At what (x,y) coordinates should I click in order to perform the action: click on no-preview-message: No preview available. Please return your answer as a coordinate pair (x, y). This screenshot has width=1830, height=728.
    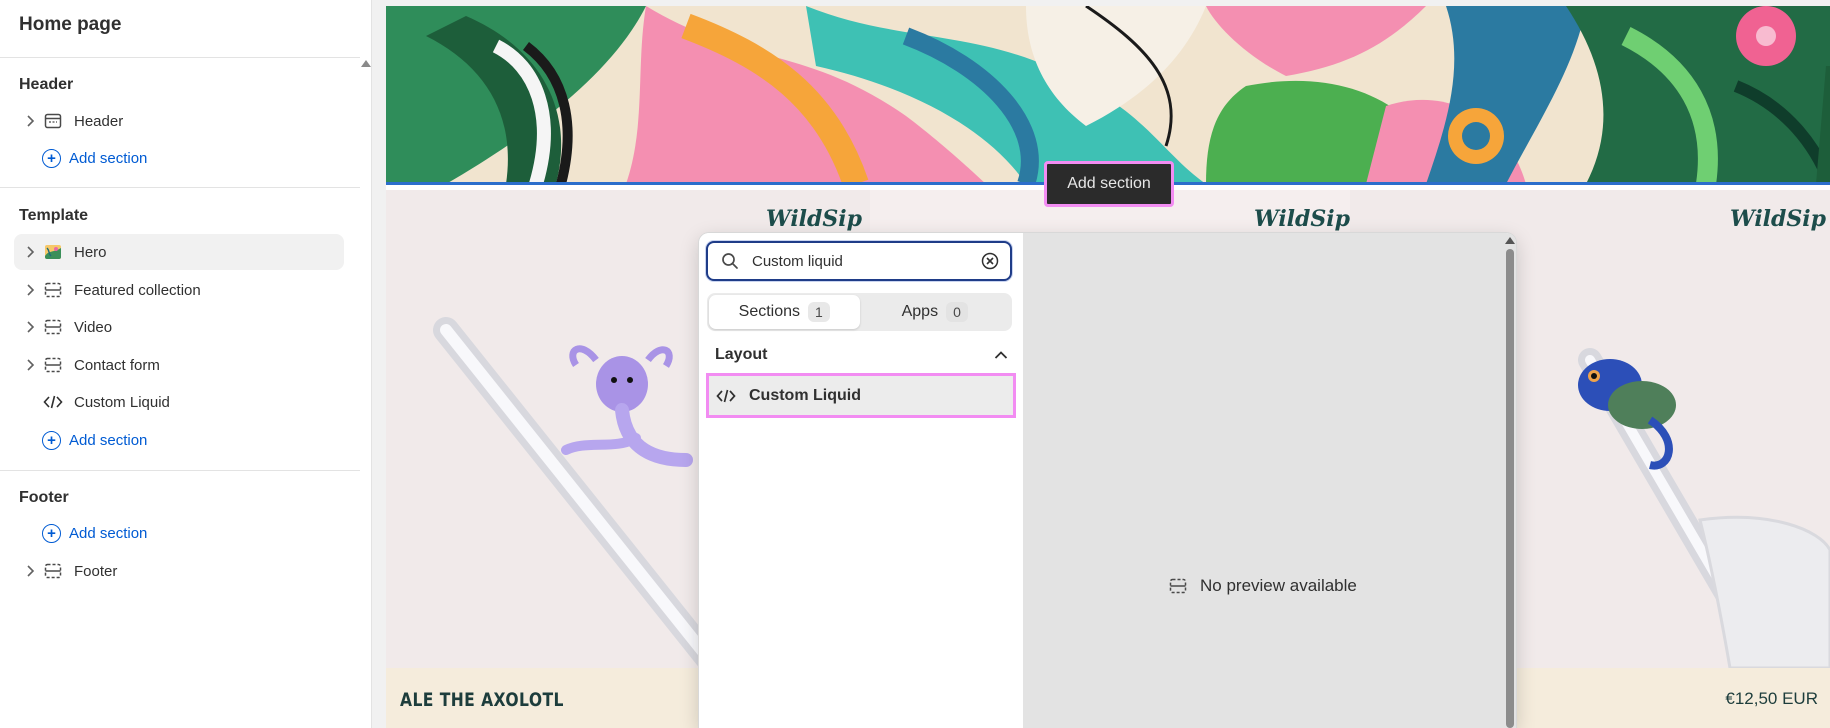
    Looking at the image, I should click on (1262, 586).